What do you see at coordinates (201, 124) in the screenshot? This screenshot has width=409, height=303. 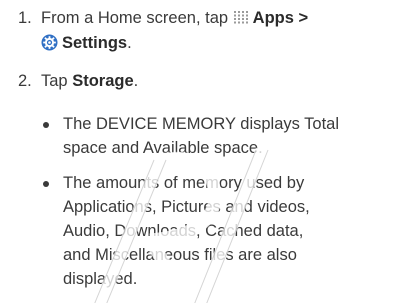 I see `bullet-1-line-1: The DEVICE MEMORY displays Total` at bounding box center [201, 124].